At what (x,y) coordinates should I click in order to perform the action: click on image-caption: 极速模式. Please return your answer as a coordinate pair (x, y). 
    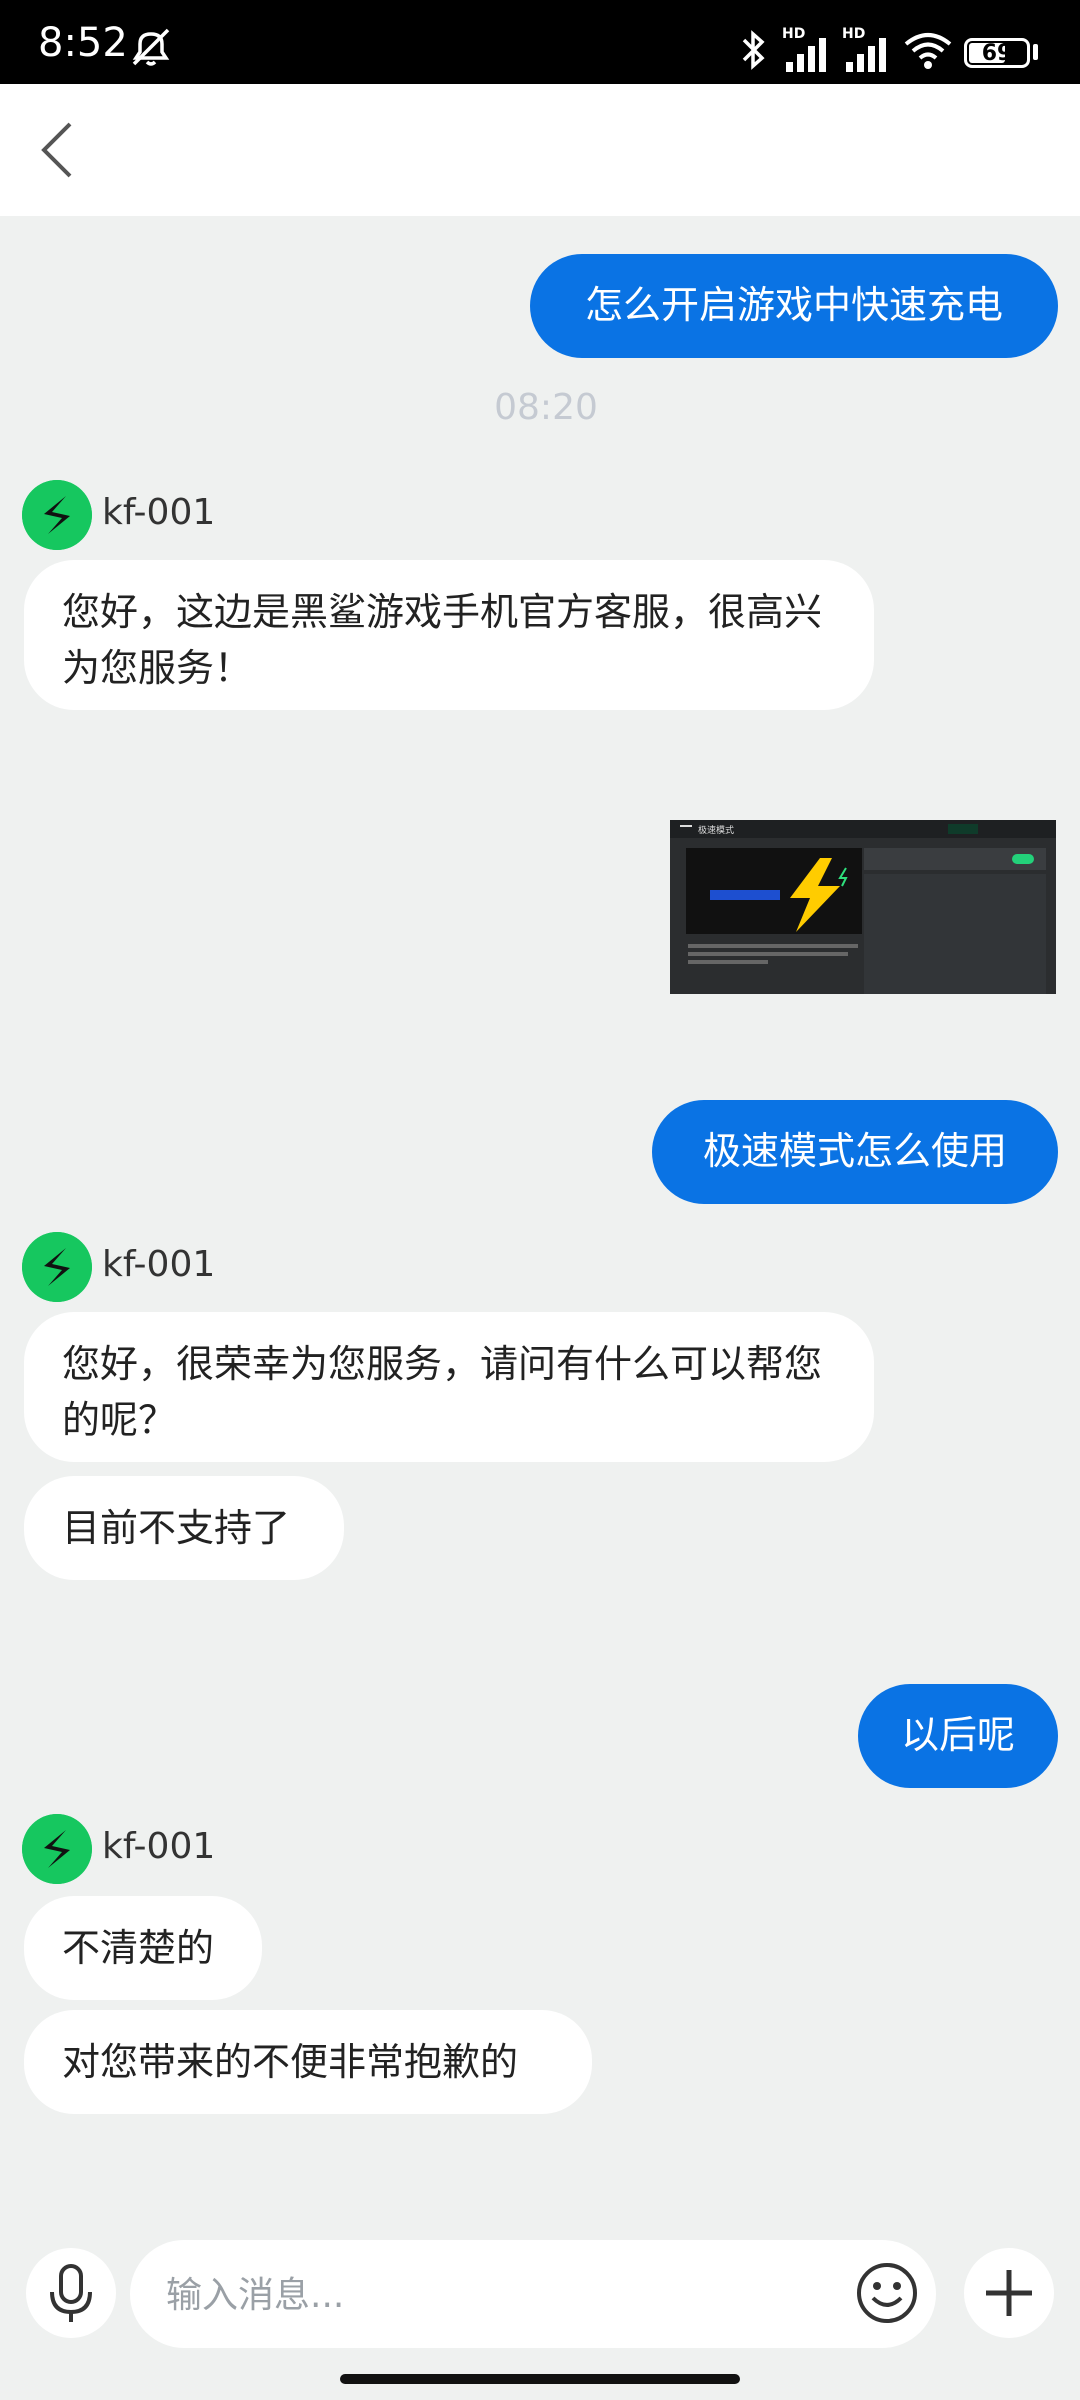
    Looking at the image, I should click on (716, 831).